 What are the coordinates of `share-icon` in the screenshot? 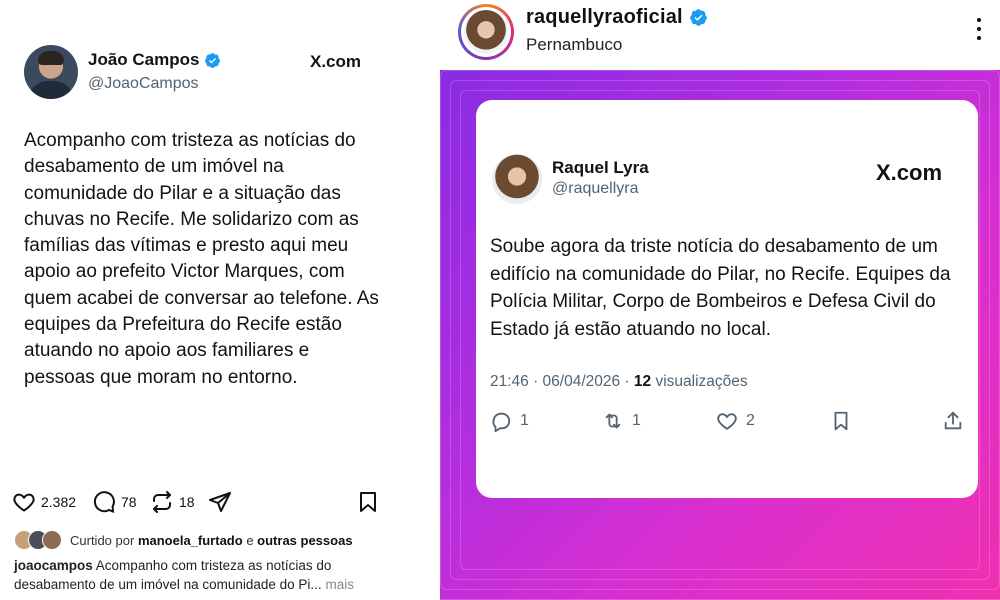 It's located at (220, 502).